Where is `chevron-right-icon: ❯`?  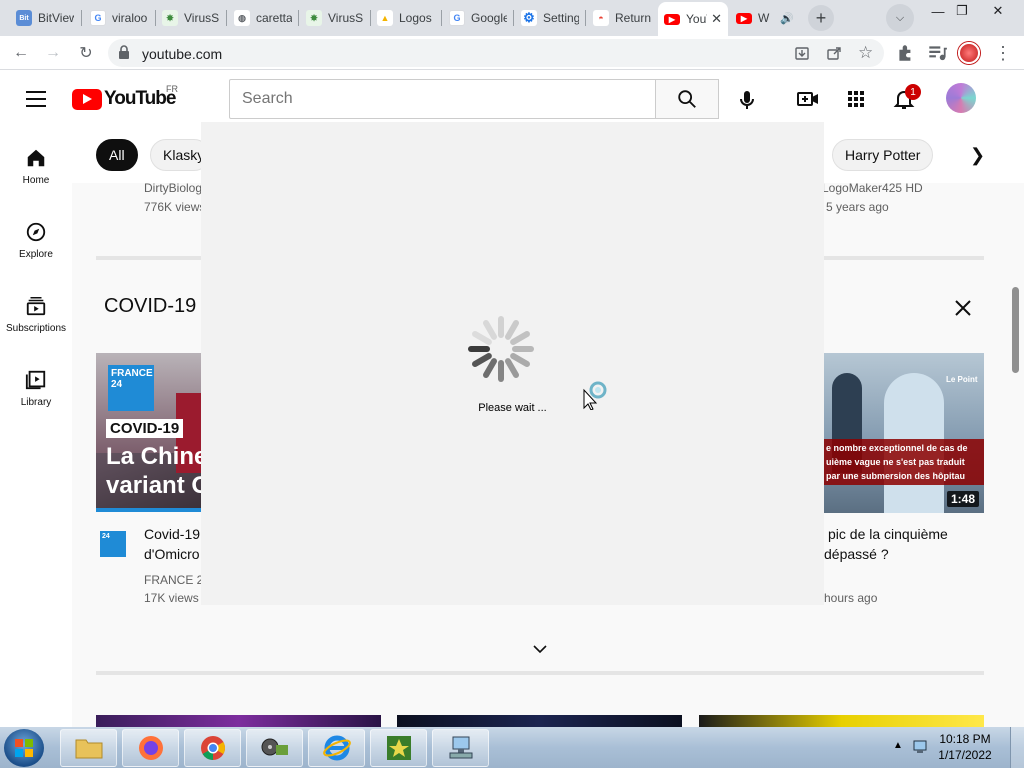 chevron-right-icon: ❯ is located at coordinates (977, 155).